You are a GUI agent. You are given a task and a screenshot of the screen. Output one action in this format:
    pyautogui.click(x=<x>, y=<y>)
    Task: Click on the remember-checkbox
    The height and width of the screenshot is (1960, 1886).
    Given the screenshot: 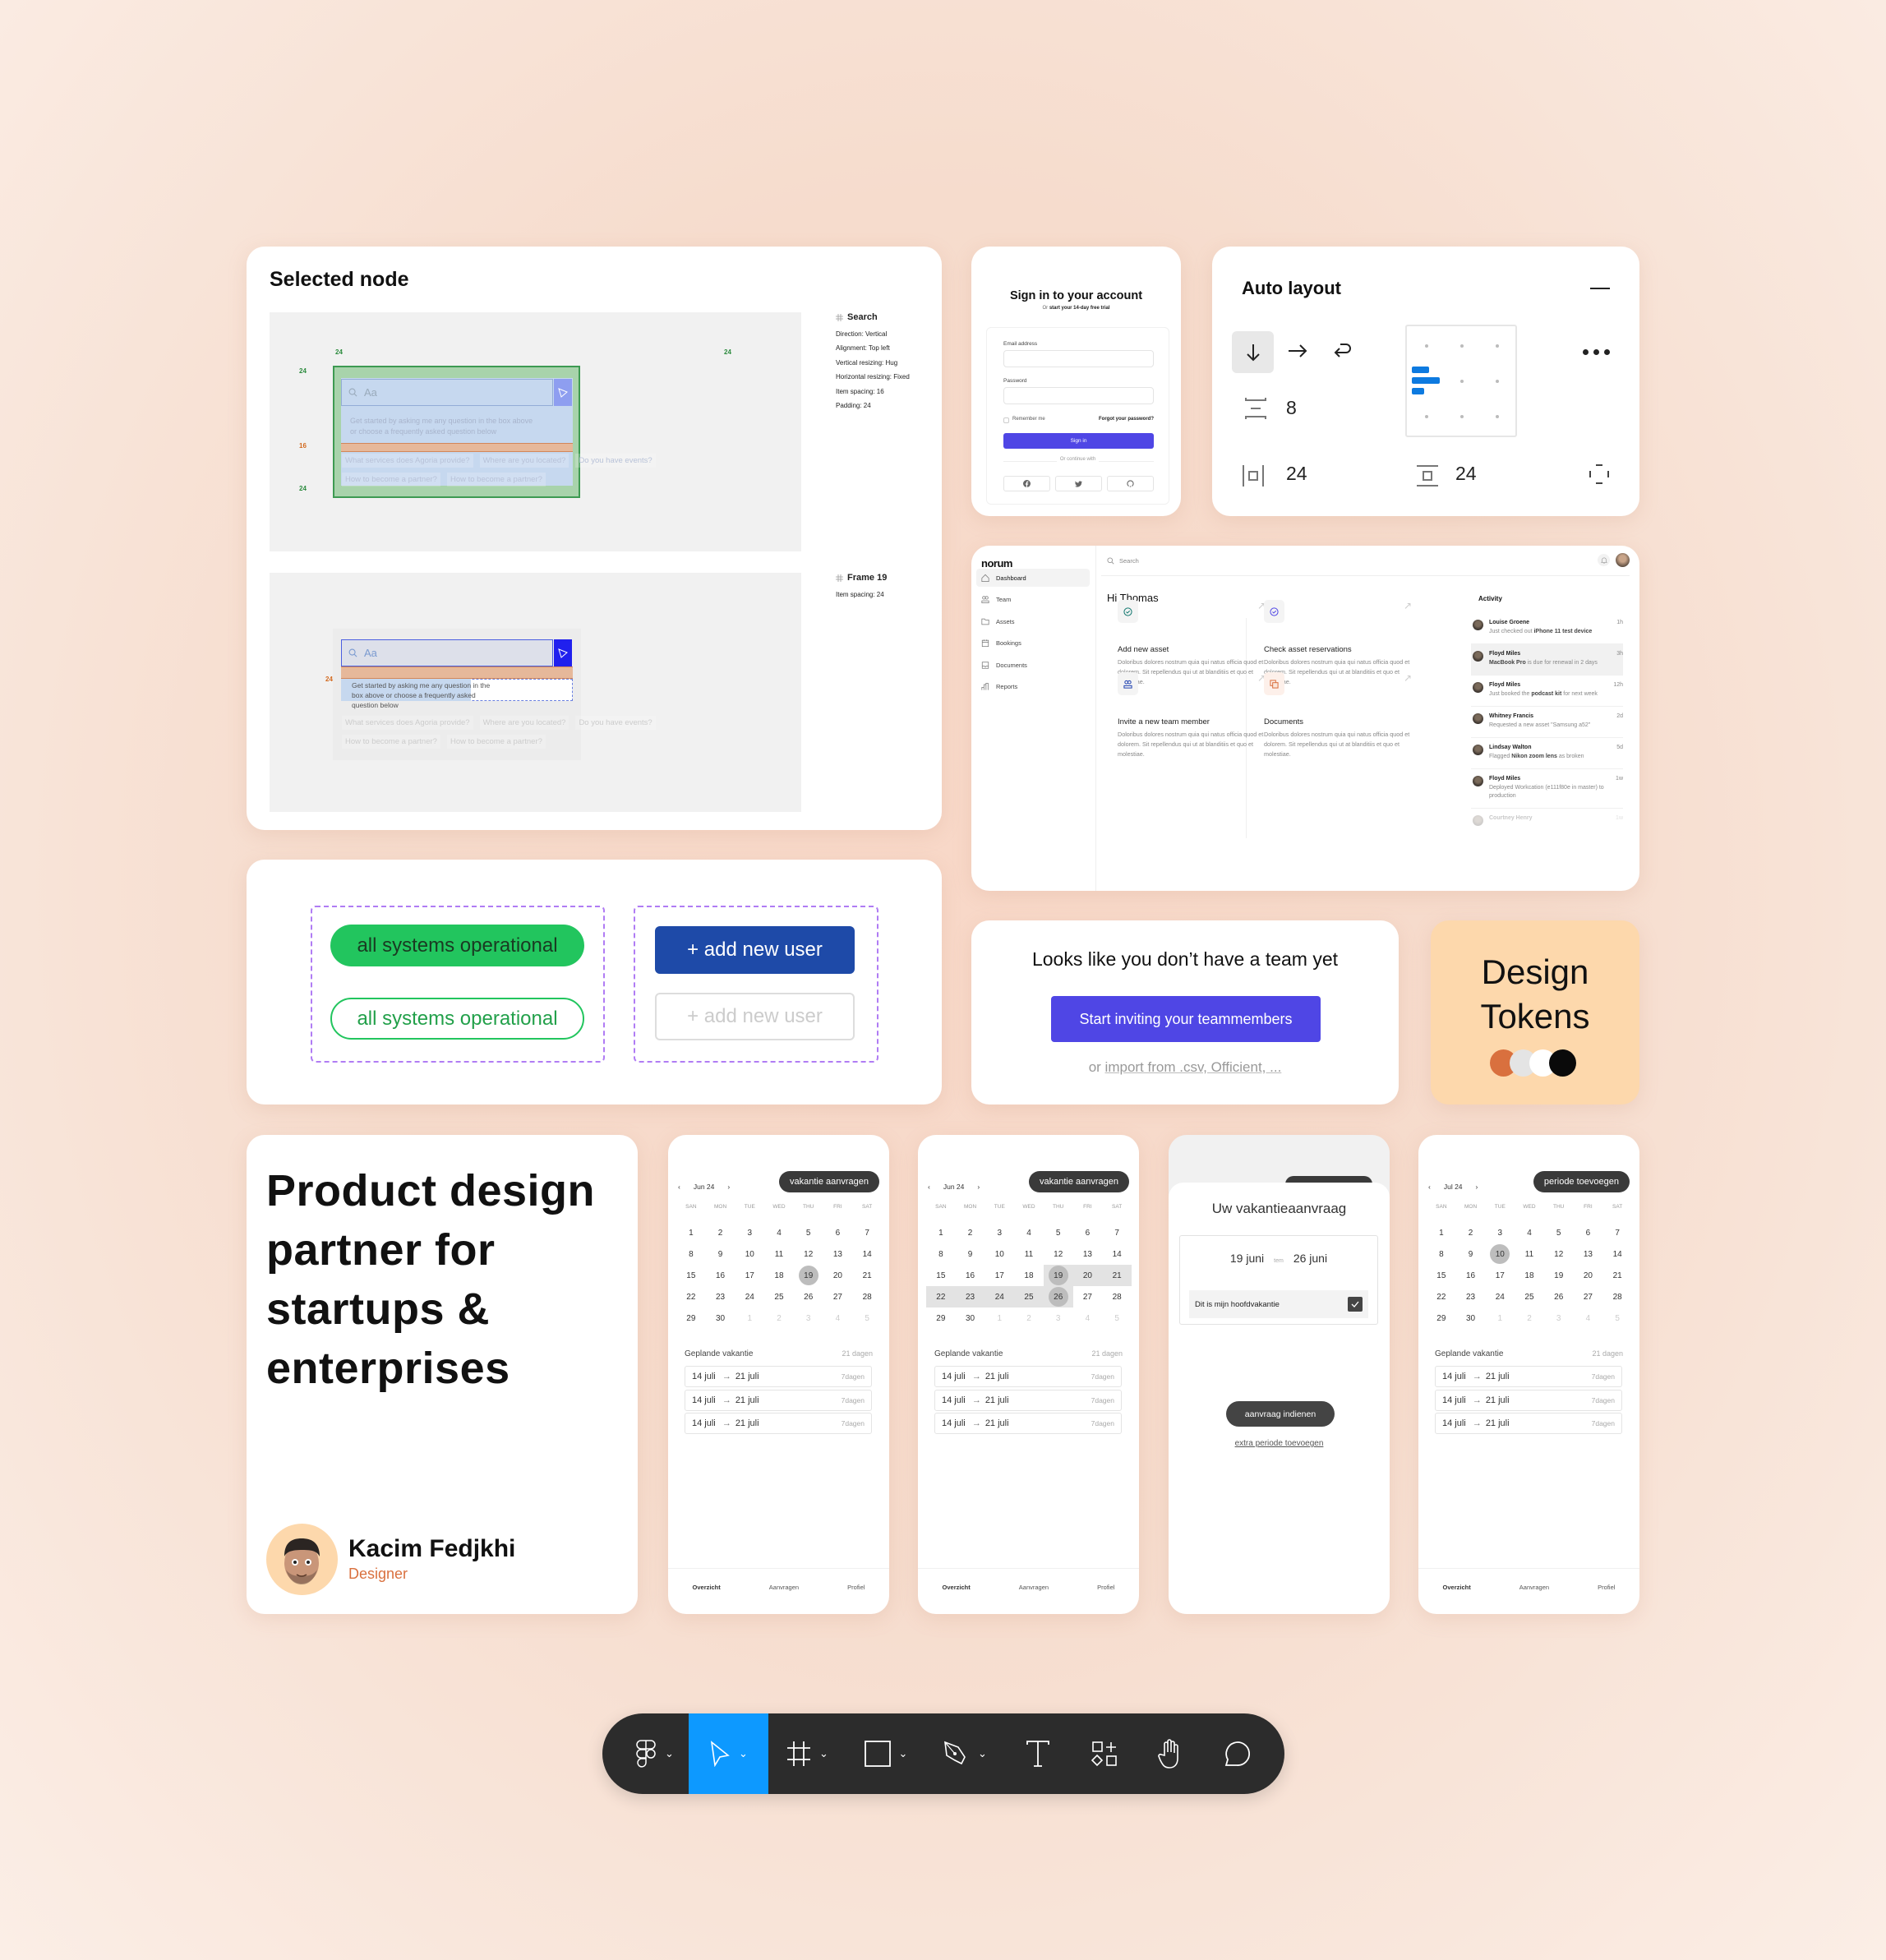 What is the action you would take?
    pyautogui.click(x=1006, y=420)
    